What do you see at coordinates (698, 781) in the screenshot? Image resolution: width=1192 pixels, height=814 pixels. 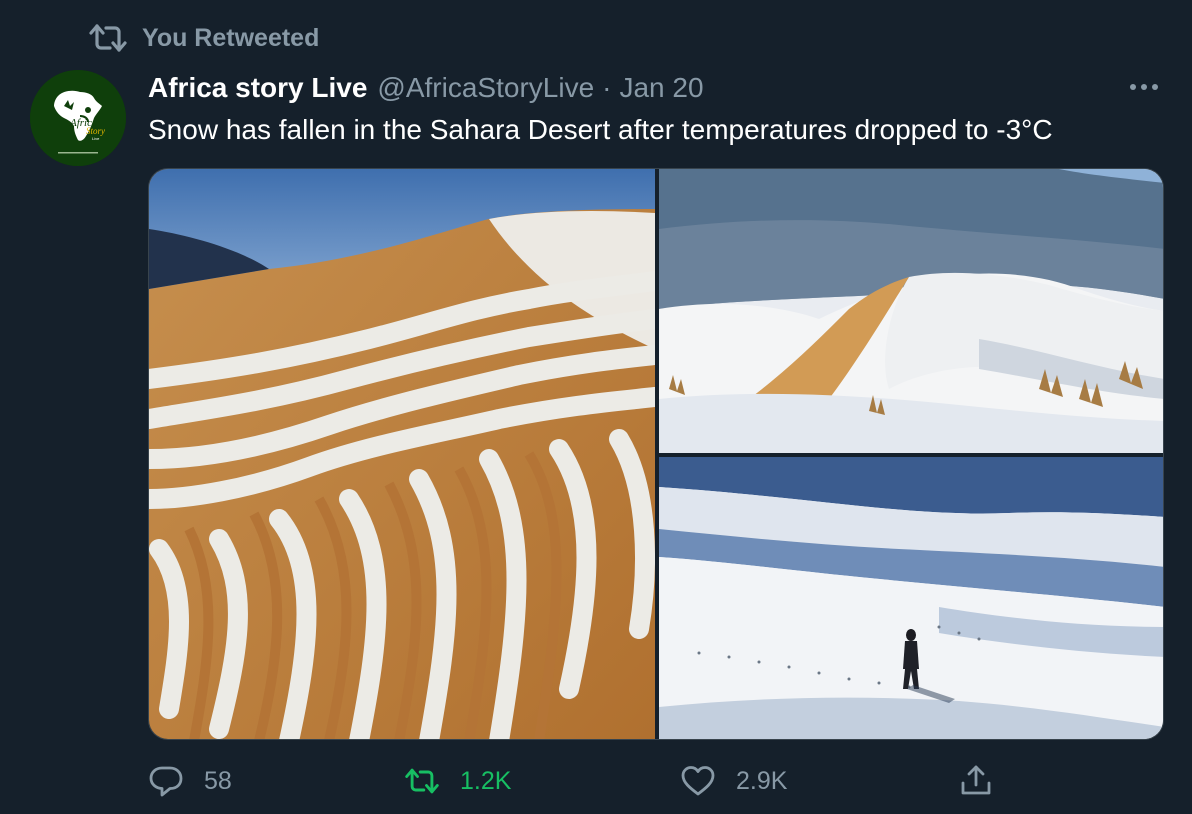 I see `heart-icon` at bounding box center [698, 781].